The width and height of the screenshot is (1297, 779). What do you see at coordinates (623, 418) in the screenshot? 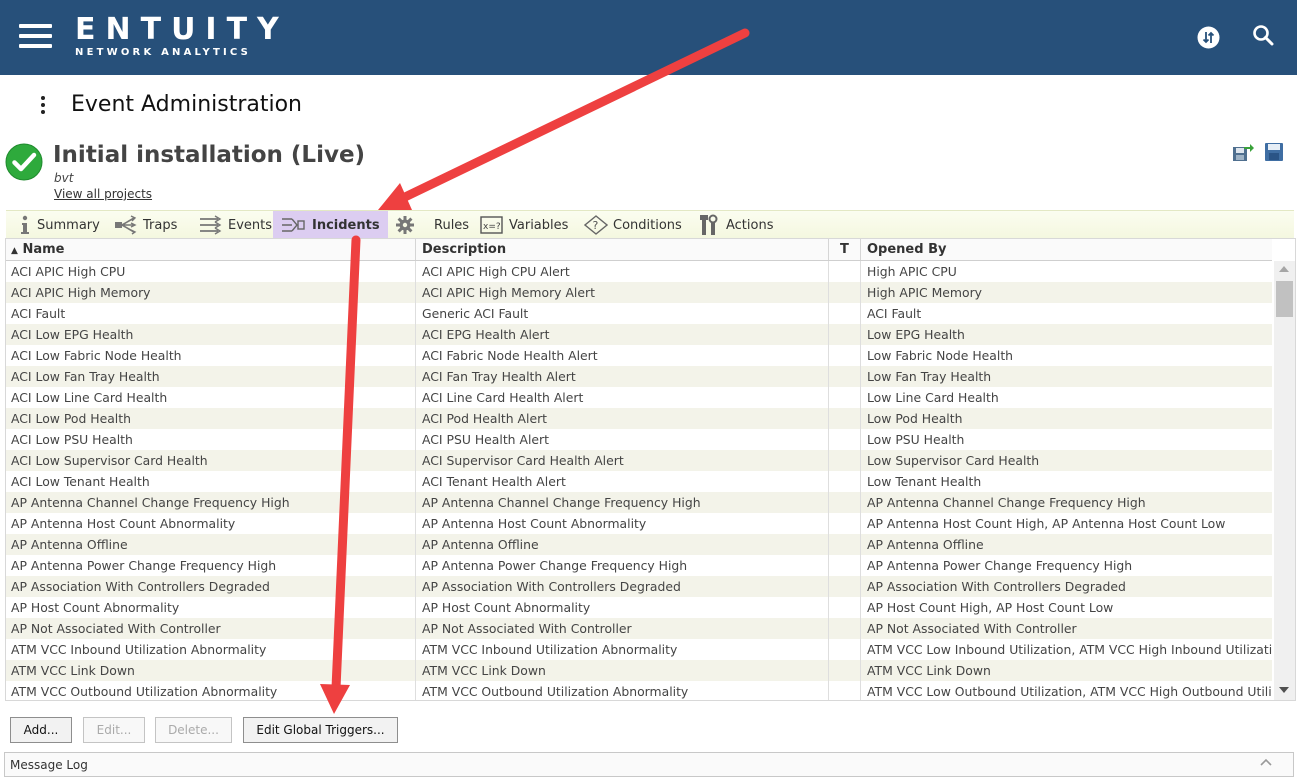
I see `cell-description: ACI Pod Health Alert` at bounding box center [623, 418].